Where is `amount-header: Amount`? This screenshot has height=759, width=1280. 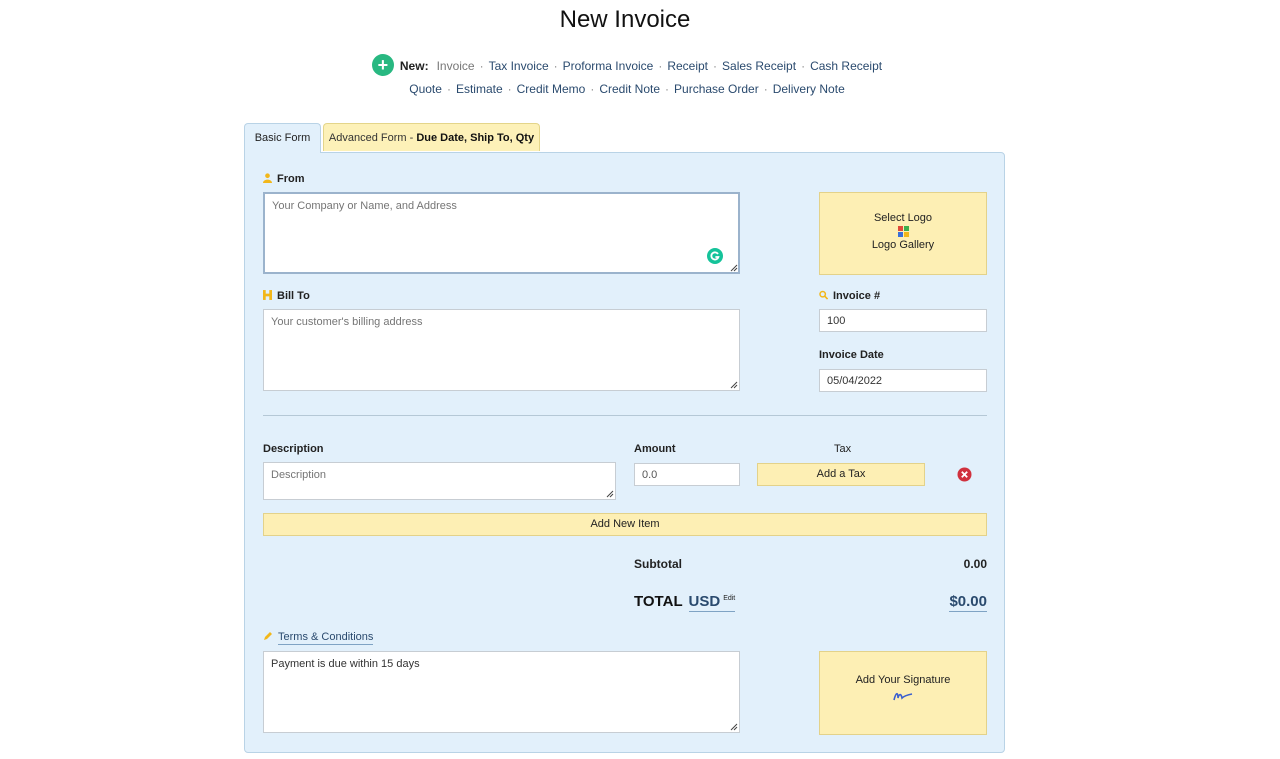 amount-header: Amount is located at coordinates (655, 449).